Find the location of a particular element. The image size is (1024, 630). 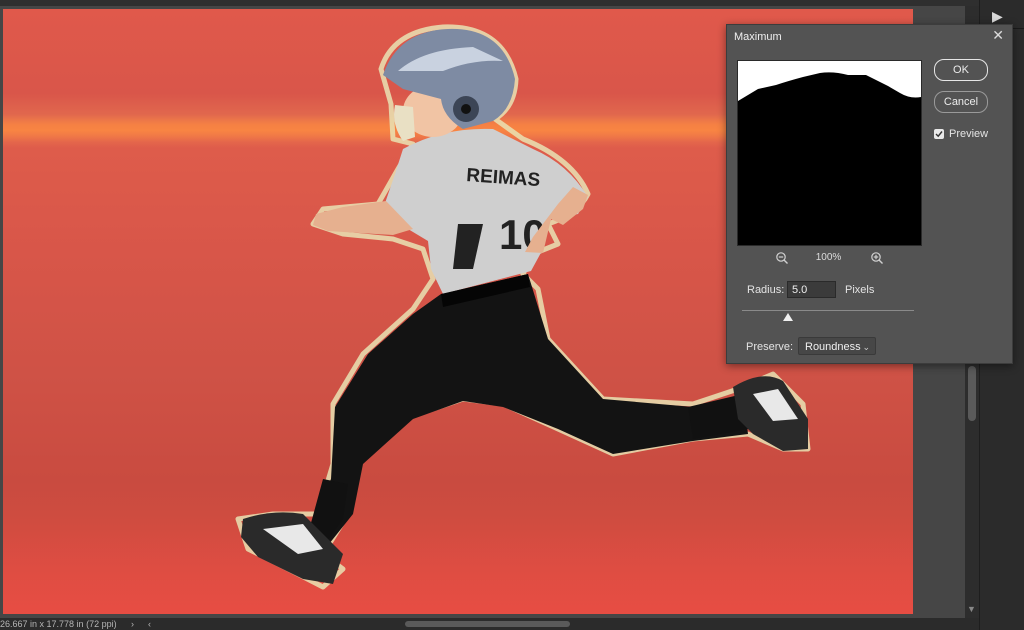

filter-preview is located at coordinates (829, 153).